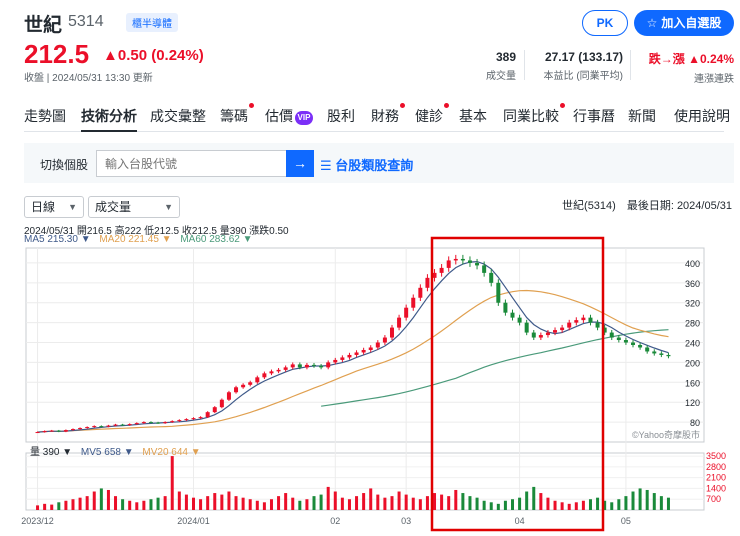 The height and width of the screenshot is (536, 740). What do you see at coordinates (692, 363) in the screenshot?
I see `price-tick-label: 200` at bounding box center [692, 363].